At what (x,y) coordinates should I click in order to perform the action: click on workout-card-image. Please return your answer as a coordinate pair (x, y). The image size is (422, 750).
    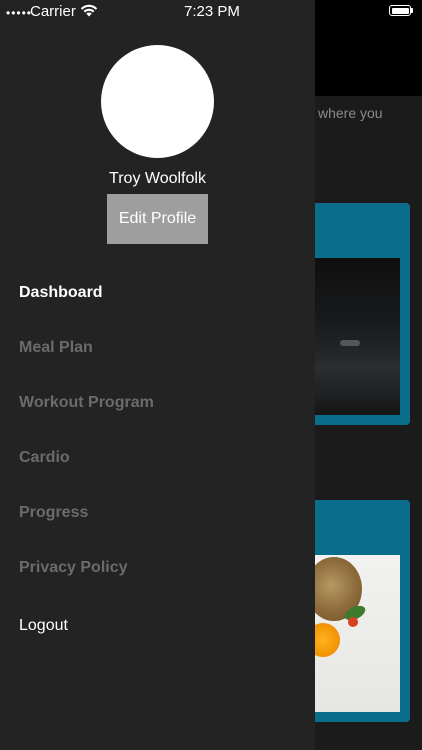
    Looking at the image, I should click on (350, 336).